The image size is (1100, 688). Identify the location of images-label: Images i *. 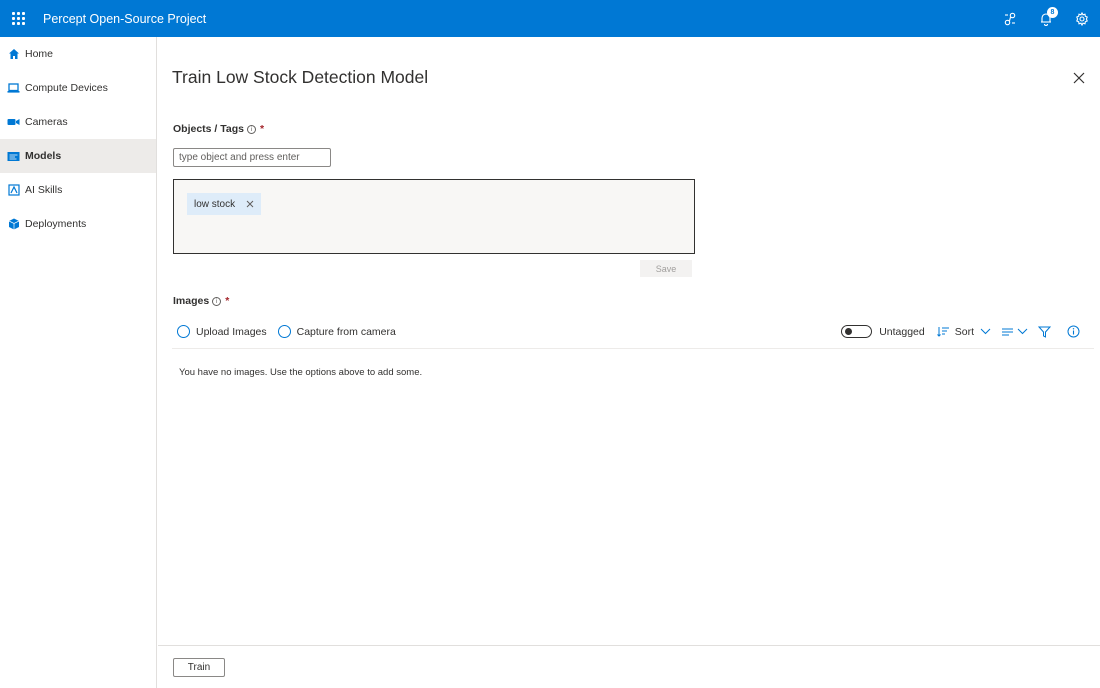
(201, 301).